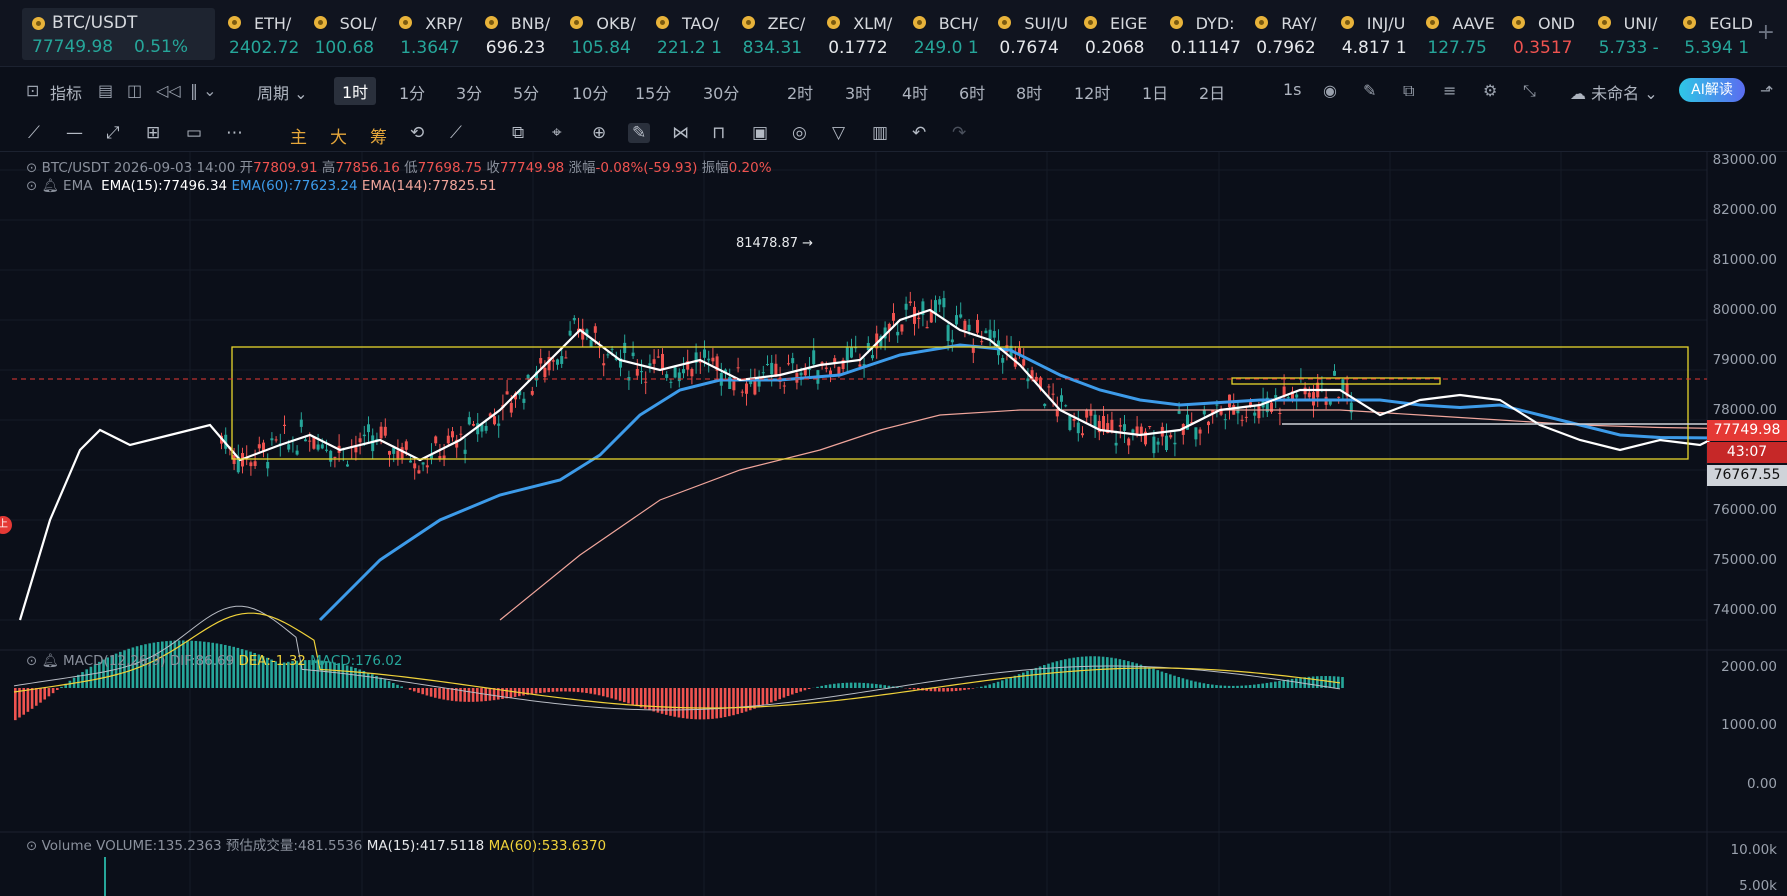 Image resolution: width=1787 pixels, height=896 pixels. I want to click on bell-icon: 🔔︎, so click(50, 186).